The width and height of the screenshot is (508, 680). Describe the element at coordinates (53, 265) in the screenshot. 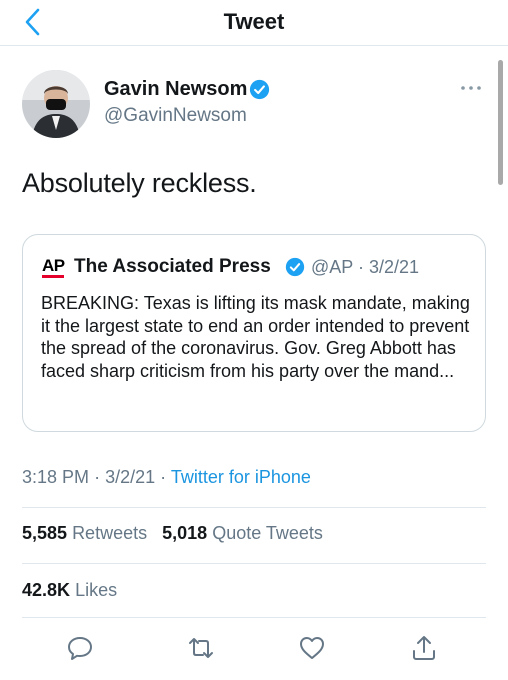

I see `ap-logo: AP` at that location.